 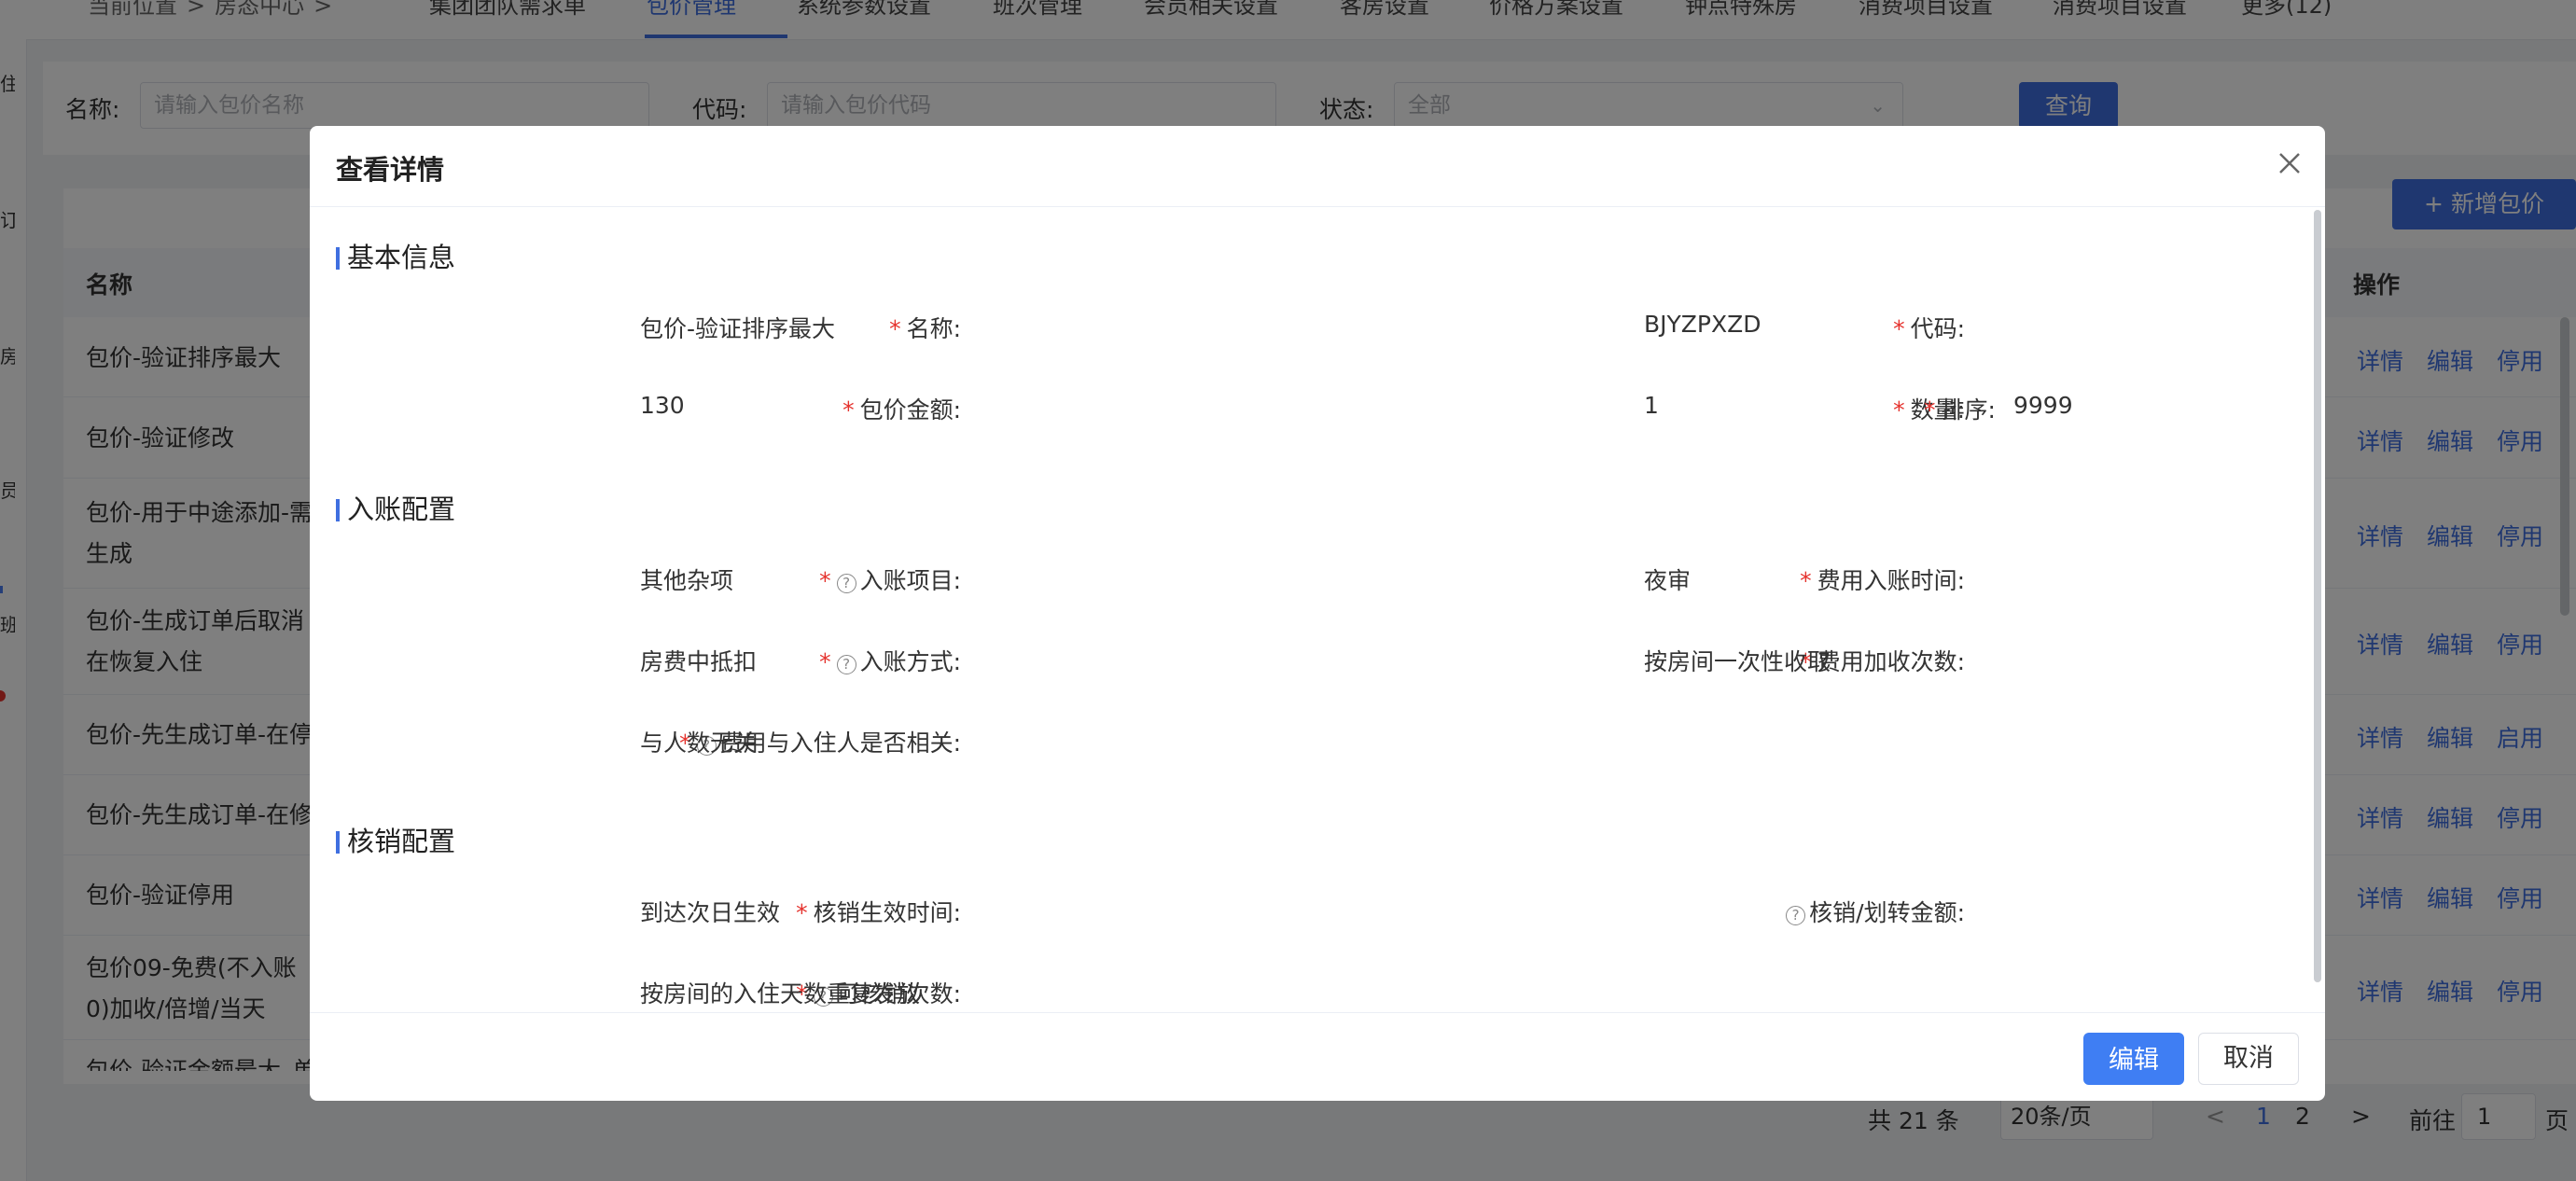 What do you see at coordinates (1882, 580) in the screenshot?
I see `field-post-time-label: * 费用入账时间:` at bounding box center [1882, 580].